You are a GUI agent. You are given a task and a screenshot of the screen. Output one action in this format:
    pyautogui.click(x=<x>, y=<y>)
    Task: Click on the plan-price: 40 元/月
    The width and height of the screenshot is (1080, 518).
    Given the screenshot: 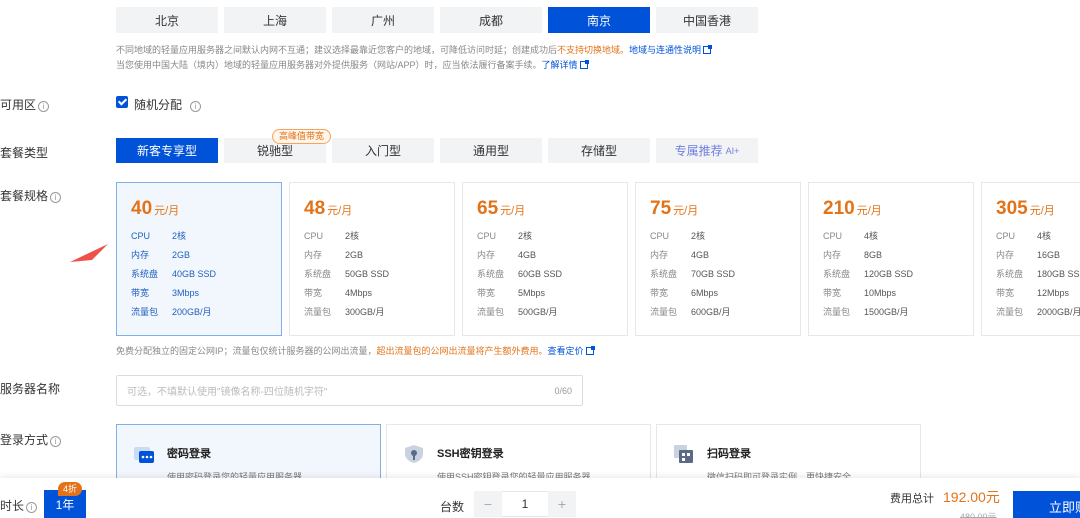 What is the action you would take?
    pyautogui.click(x=199, y=212)
    